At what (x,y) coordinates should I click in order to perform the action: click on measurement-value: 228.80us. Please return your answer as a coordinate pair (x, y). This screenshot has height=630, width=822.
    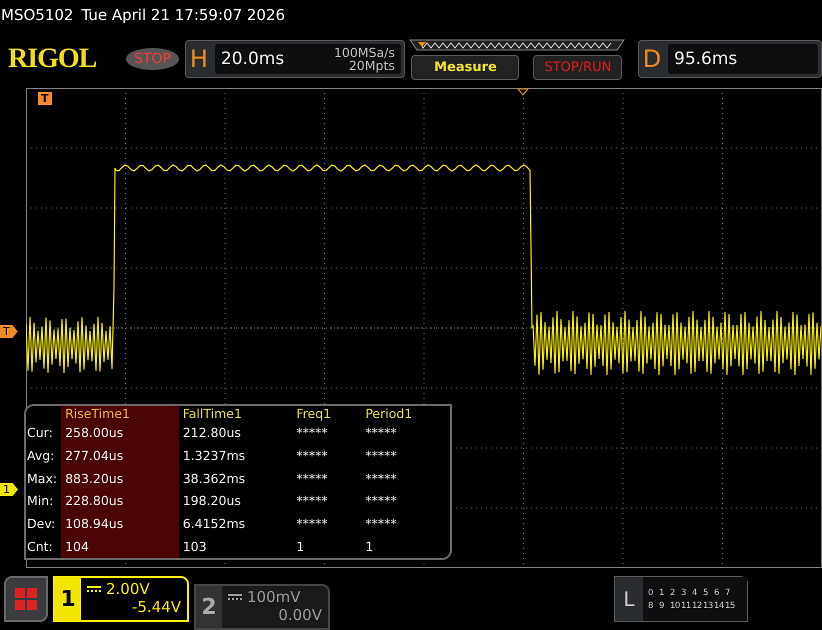
    Looking at the image, I should click on (120, 500).